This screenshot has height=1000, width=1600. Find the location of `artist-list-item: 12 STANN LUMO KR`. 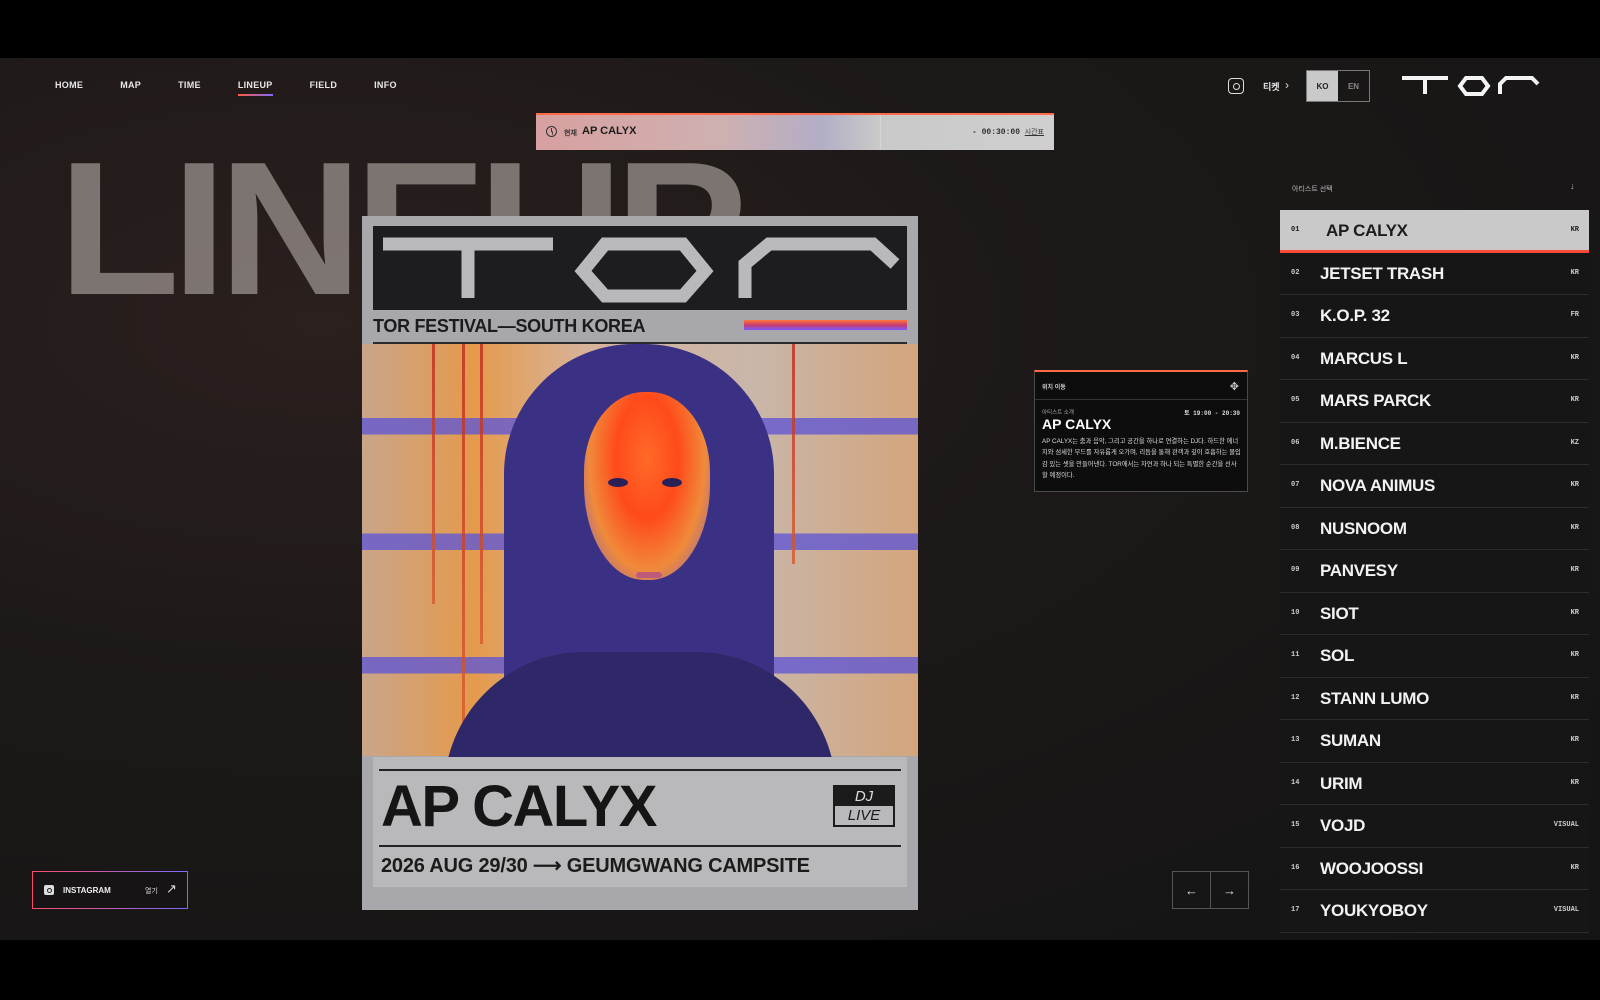

artist-list-item: 12 STANN LUMO KR is located at coordinates (1434, 698).